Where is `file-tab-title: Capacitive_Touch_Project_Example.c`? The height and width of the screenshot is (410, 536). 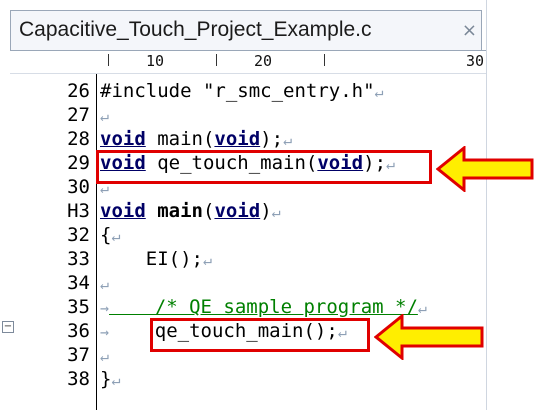
file-tab-title: Capacitive_Touch_Project_Example.c is located at coordinates (195, 29).